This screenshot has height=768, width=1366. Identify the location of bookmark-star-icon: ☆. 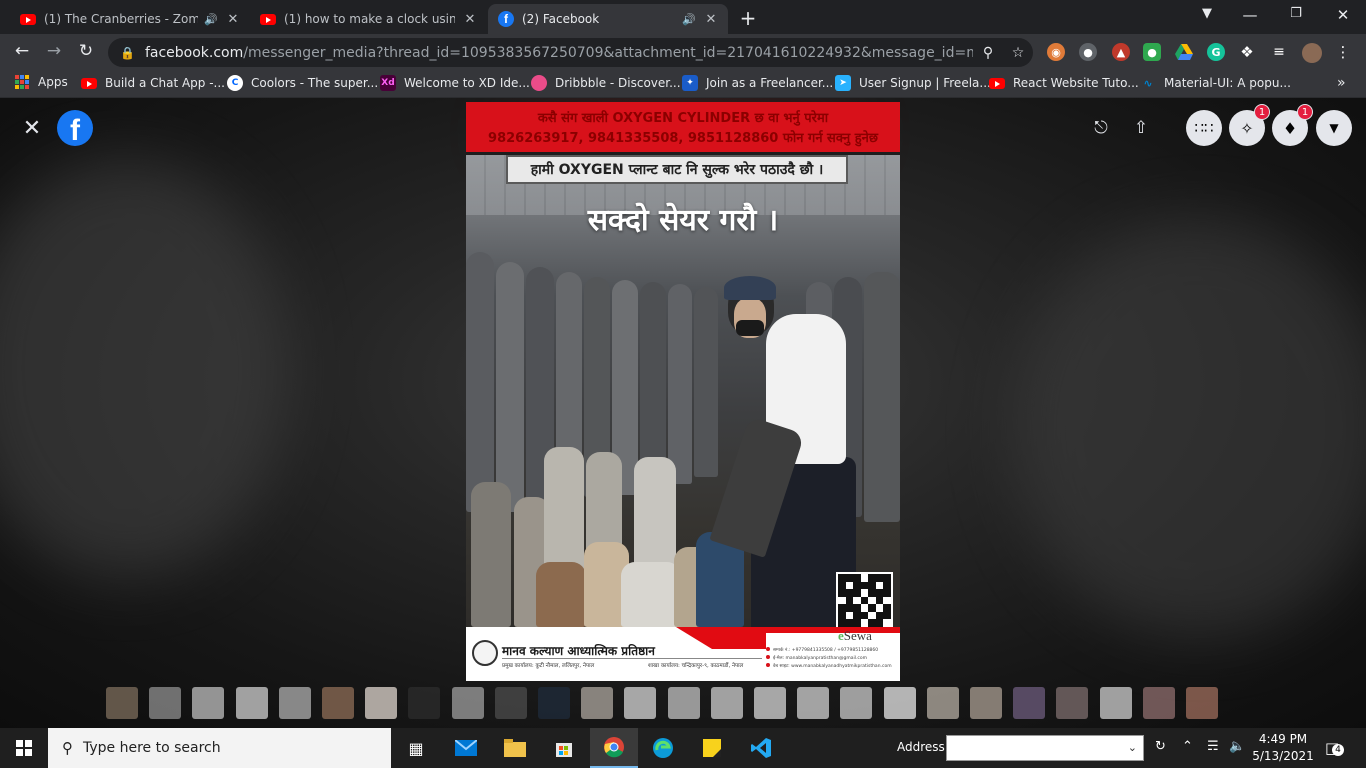
(1018, 53).